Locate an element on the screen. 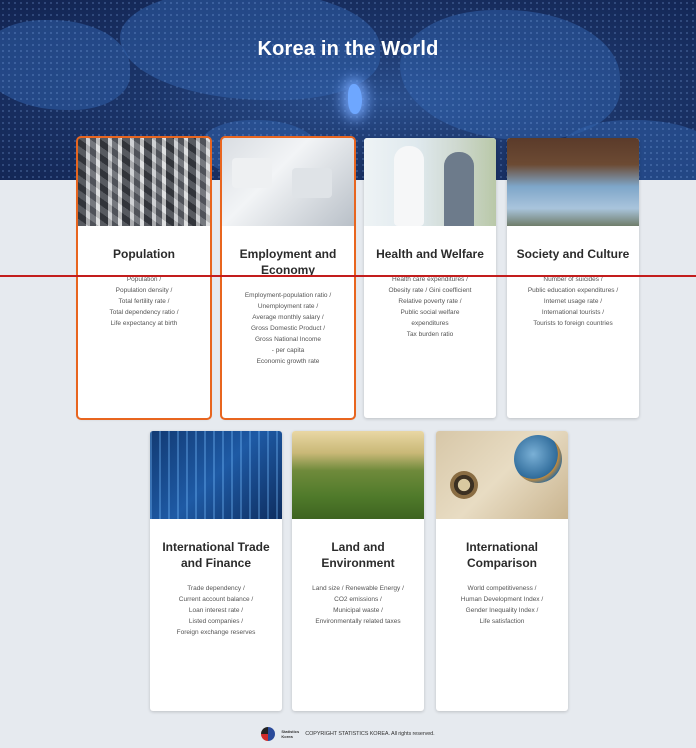  health-image is located at coordinates (430, 182).